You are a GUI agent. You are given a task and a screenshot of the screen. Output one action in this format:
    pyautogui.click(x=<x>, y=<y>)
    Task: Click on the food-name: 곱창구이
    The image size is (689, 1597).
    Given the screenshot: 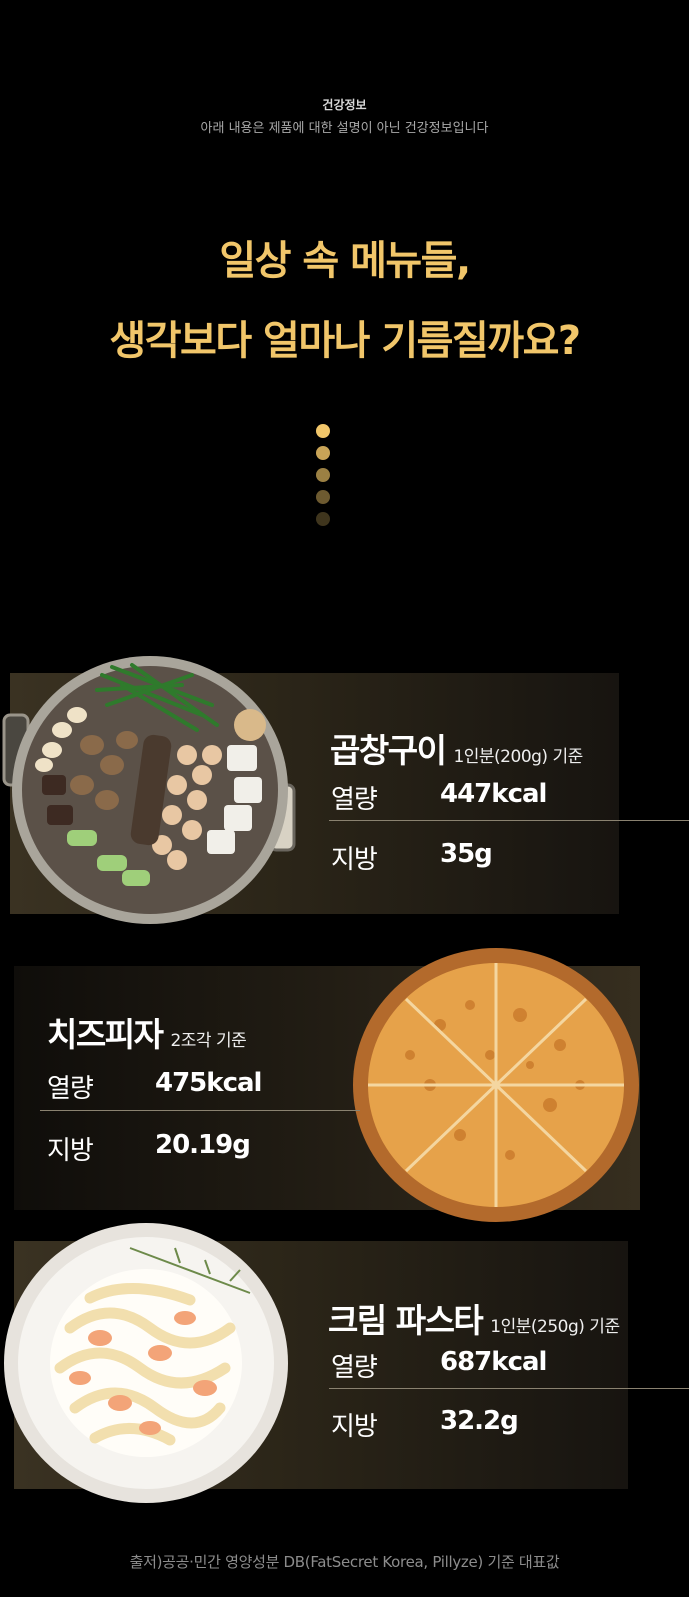 What is the action you would take?
    pyautogui.click(x=388, y=750)
    